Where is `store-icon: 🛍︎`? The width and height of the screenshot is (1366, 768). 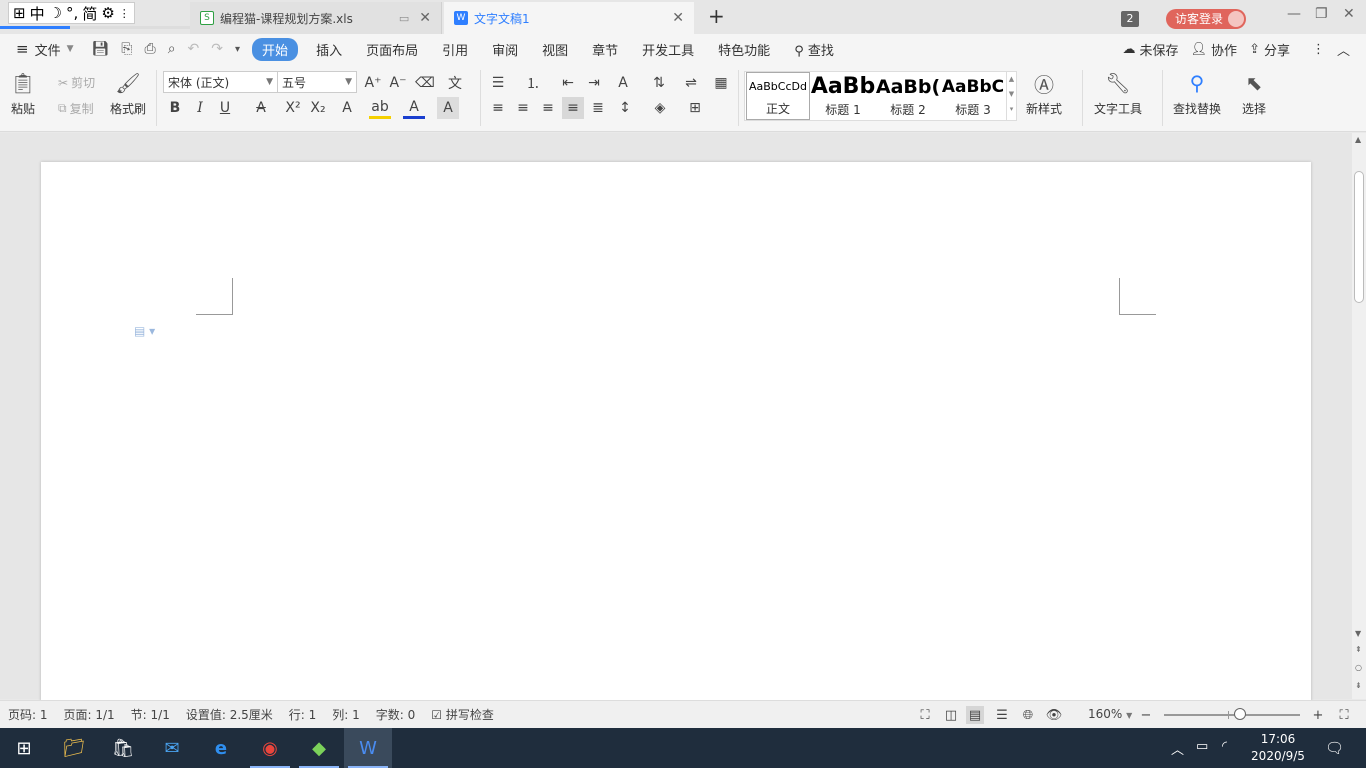
store-icon: 🛍︎ is located at coordinates (123, 748).